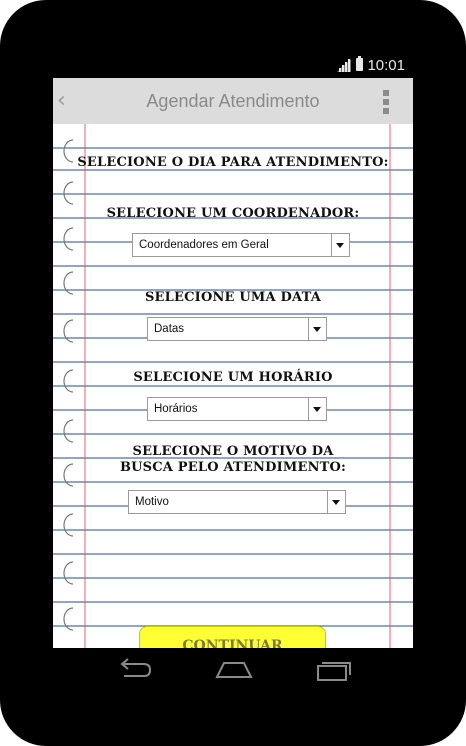 The height and width of the screenshot is (746, 466). I want to click on status-bar: 10:01, so click(233, 65).